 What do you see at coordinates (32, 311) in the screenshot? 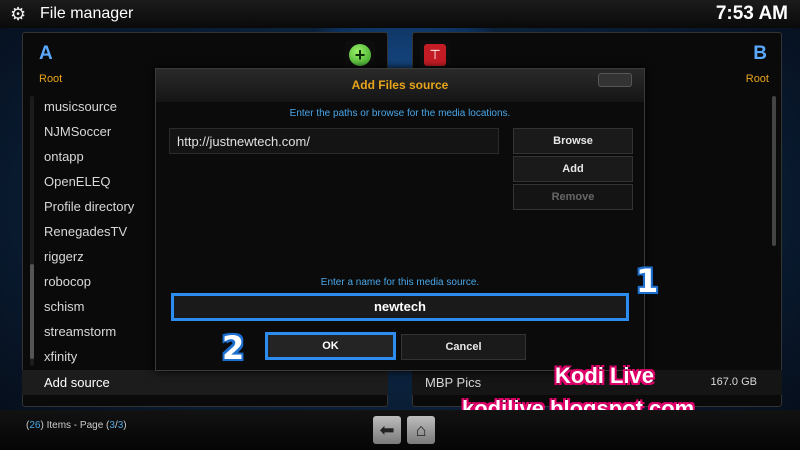
I see `scrollbar-thumb` at bounding box center [32, 311].